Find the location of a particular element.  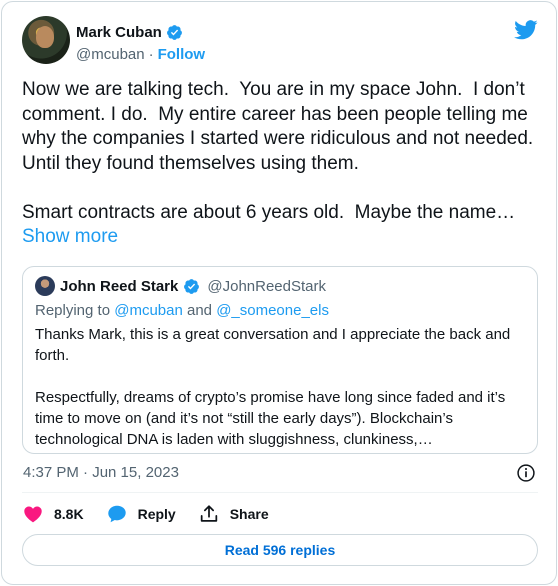

tweet-header: Mark Cuban @mcuban · Follow is located at coordinates (280, 41).